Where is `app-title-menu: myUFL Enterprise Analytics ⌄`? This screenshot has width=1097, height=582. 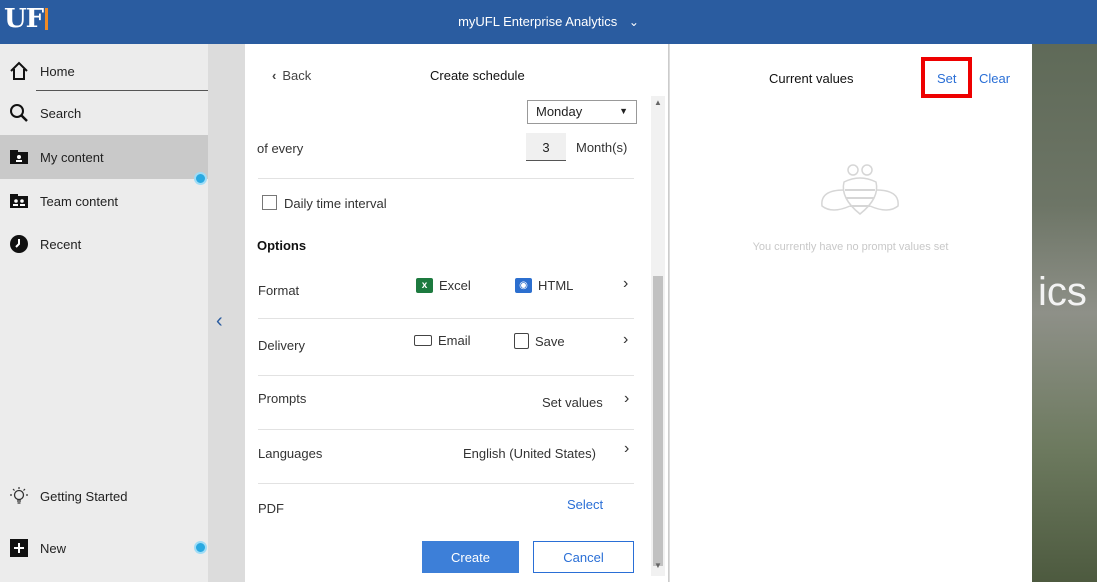
app-title-menu: myUFL Enterprise Analytics ⌄ is located at coordinates (548, 21).